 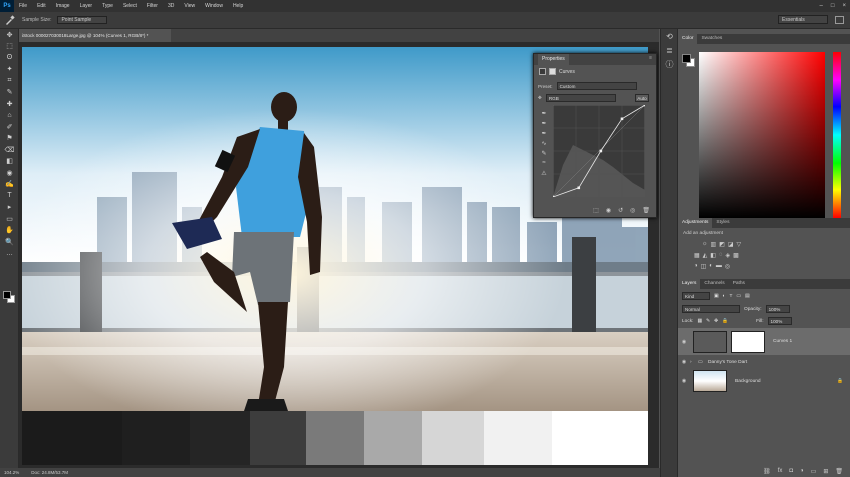 What do you see at coordinates (724, 296) in the screenshot?
I see `filter-adjust-icon: ◐` at bounding box center [724, 296].